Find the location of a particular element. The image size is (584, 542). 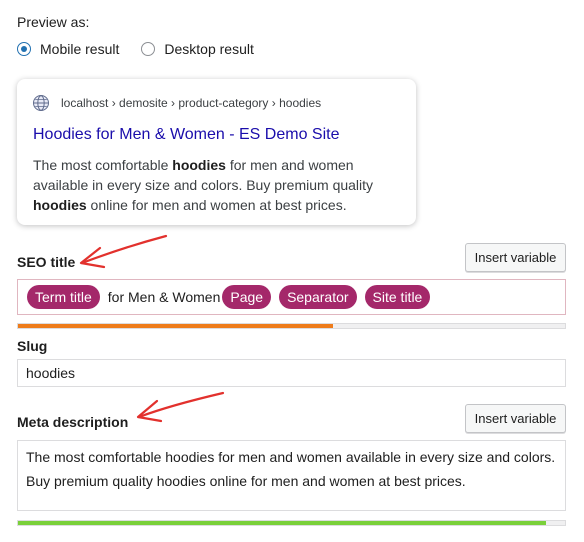

desktop-result-option: Desktop result is located at coordinates (197, 49).